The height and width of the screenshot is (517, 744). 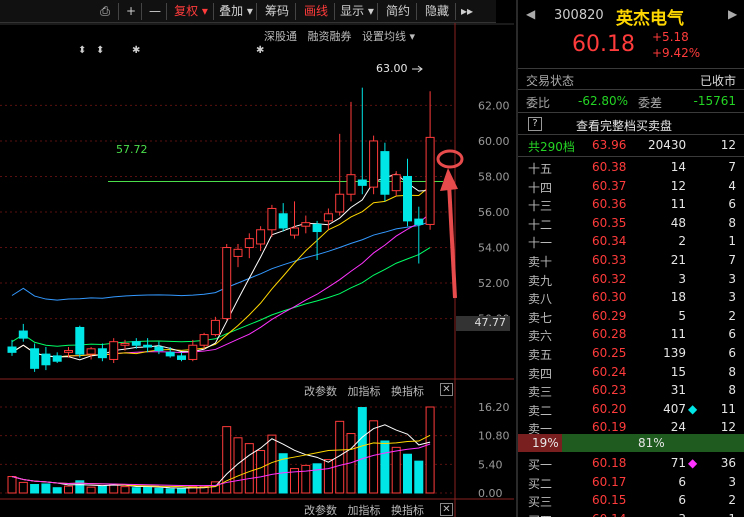 What do you see at coordinates (545, 443) in the screenshot?
I see `ratio-left: 19%` at bounding box center [545, 443].